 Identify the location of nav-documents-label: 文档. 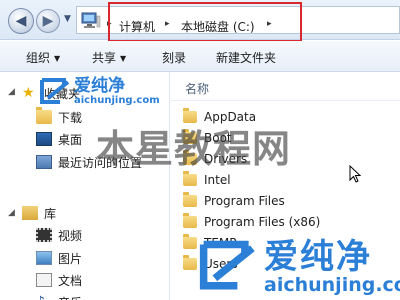
(70, 280).